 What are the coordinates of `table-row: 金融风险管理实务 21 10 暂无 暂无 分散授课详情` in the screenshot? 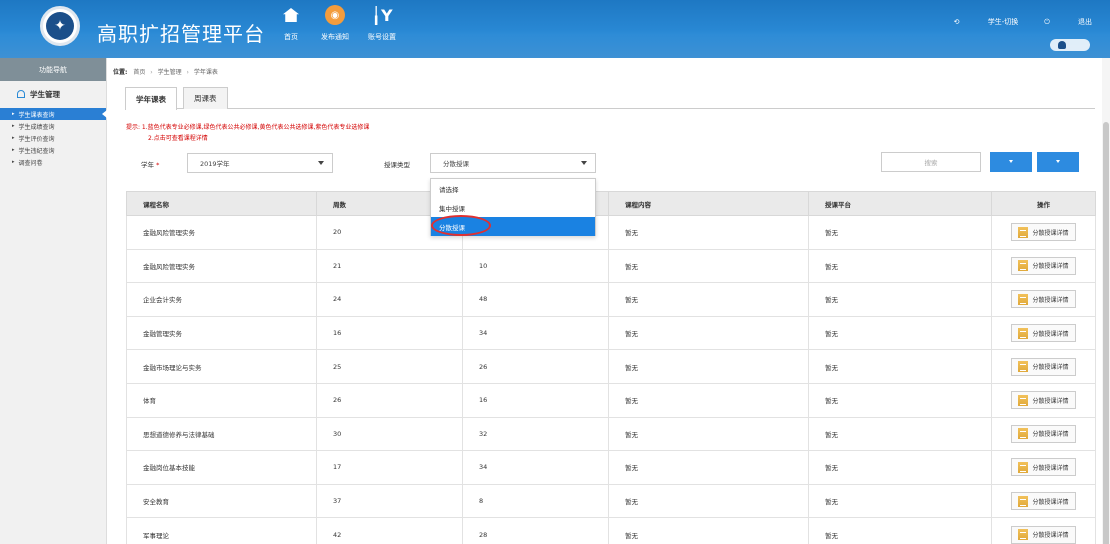 It's located at (611, 266).